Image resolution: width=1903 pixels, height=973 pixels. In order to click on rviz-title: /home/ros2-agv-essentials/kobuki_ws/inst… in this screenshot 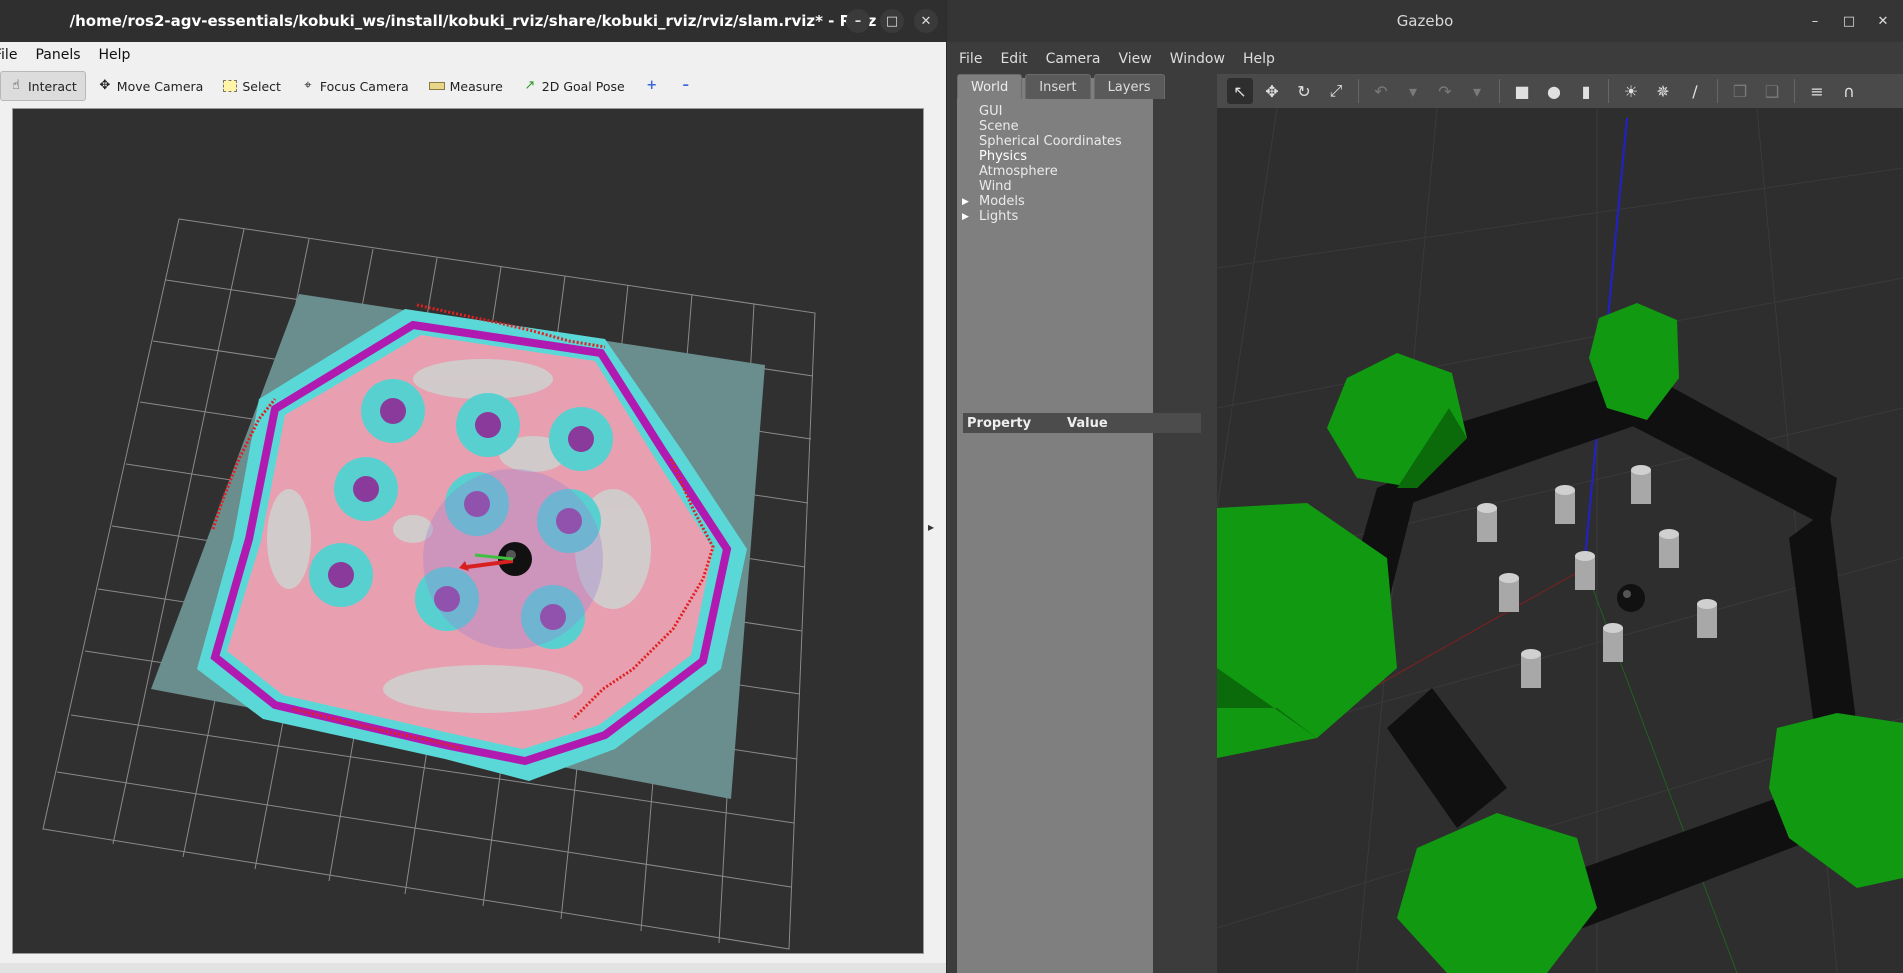, I will do `click(473, 21)`.